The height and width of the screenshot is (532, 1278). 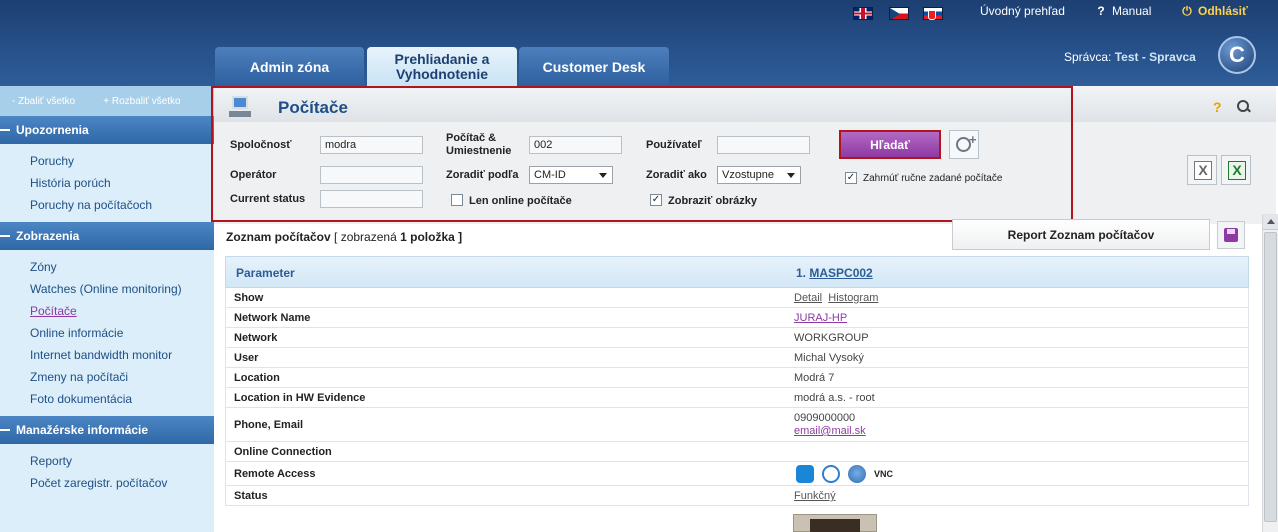 I want to click on report-button: Report Zoznam počítačov, so click(x=1081, y=234).